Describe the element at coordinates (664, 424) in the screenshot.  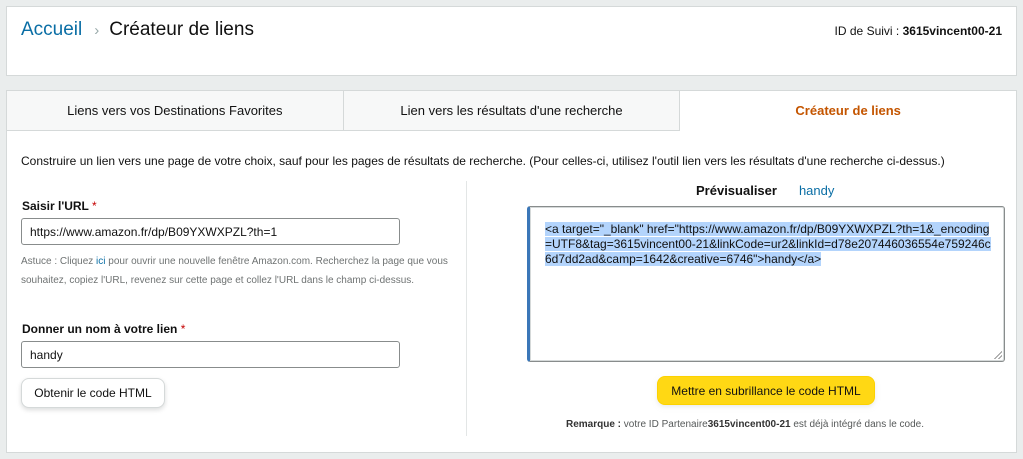
I see `remark-prefix: votre ID Partenaire` at that location.